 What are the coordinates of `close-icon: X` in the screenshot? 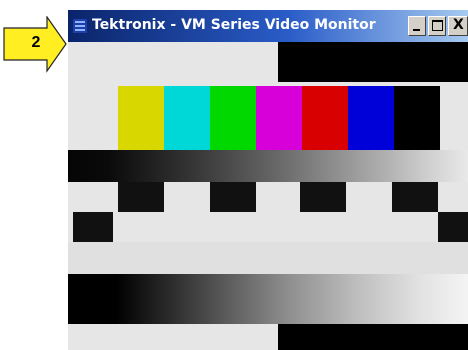 It's located at (458, 25).